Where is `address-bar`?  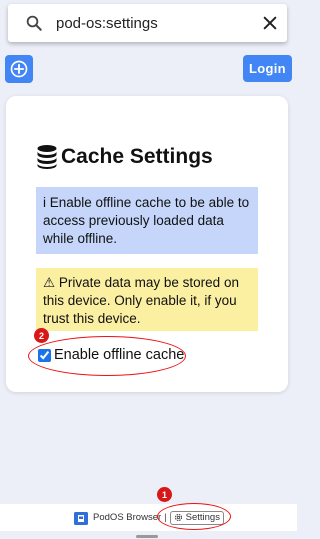 address-bar is located at coordinates (147, 23).